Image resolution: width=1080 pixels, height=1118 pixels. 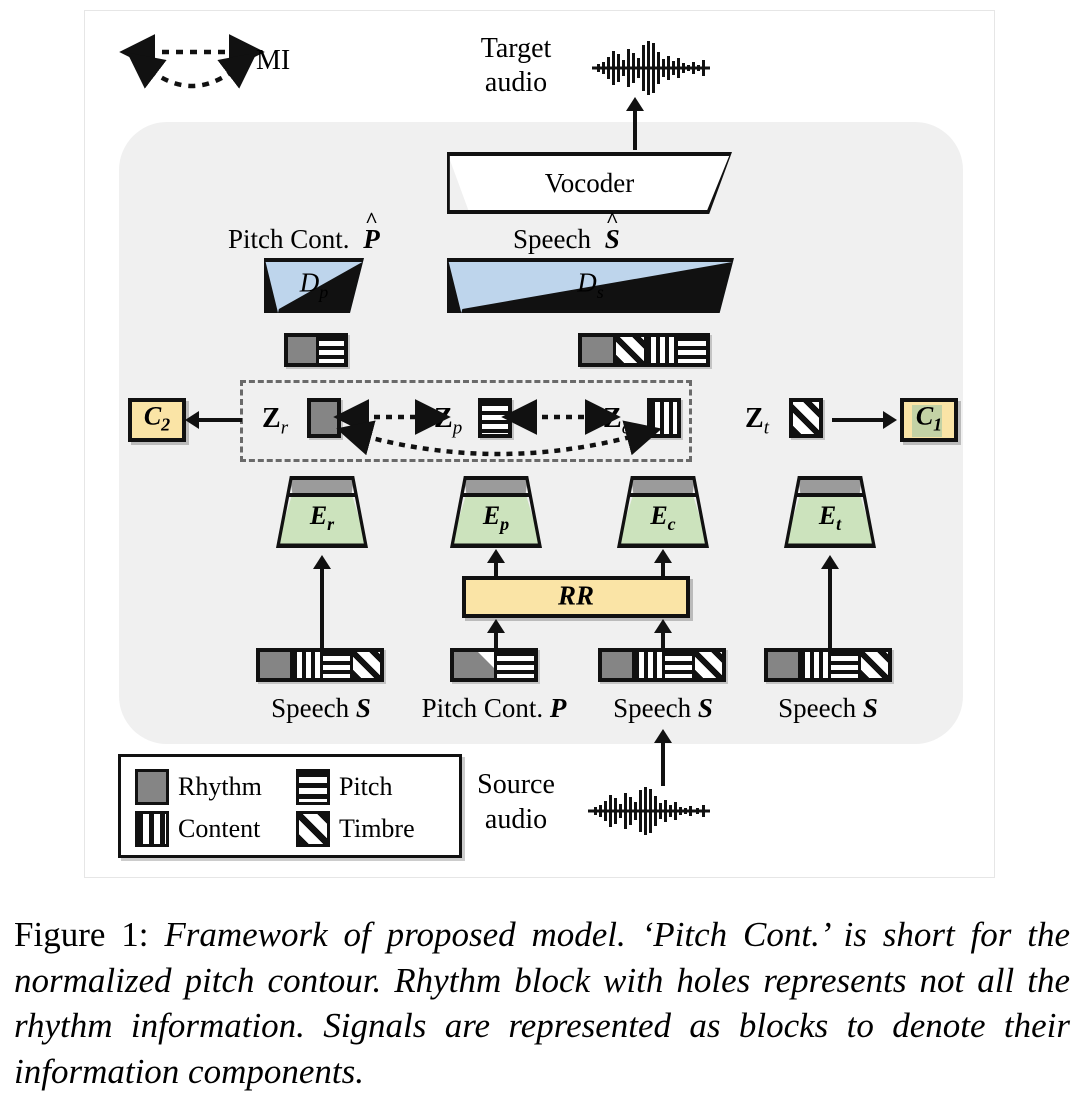 What do you see at coordinates (858, 420) in the screenshot?
I see `arrow-zt-to-c1` at bounding box center [858, 420].